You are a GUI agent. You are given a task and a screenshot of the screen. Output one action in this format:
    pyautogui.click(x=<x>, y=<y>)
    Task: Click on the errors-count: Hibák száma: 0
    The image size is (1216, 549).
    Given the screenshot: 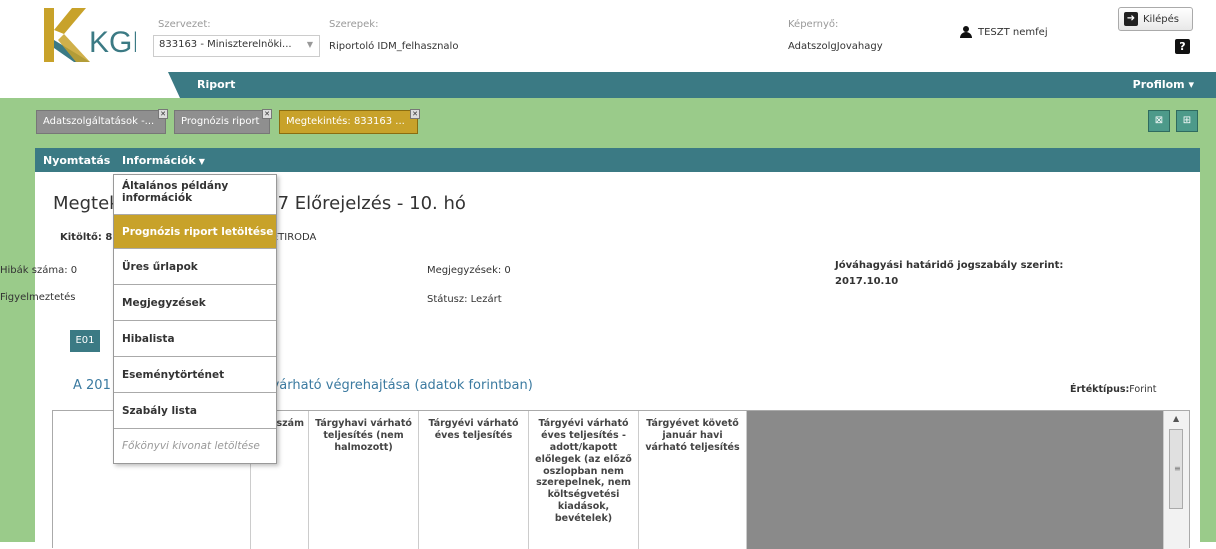 What is the action you would take?
    pyautogui.click(x=39, y=270)
    